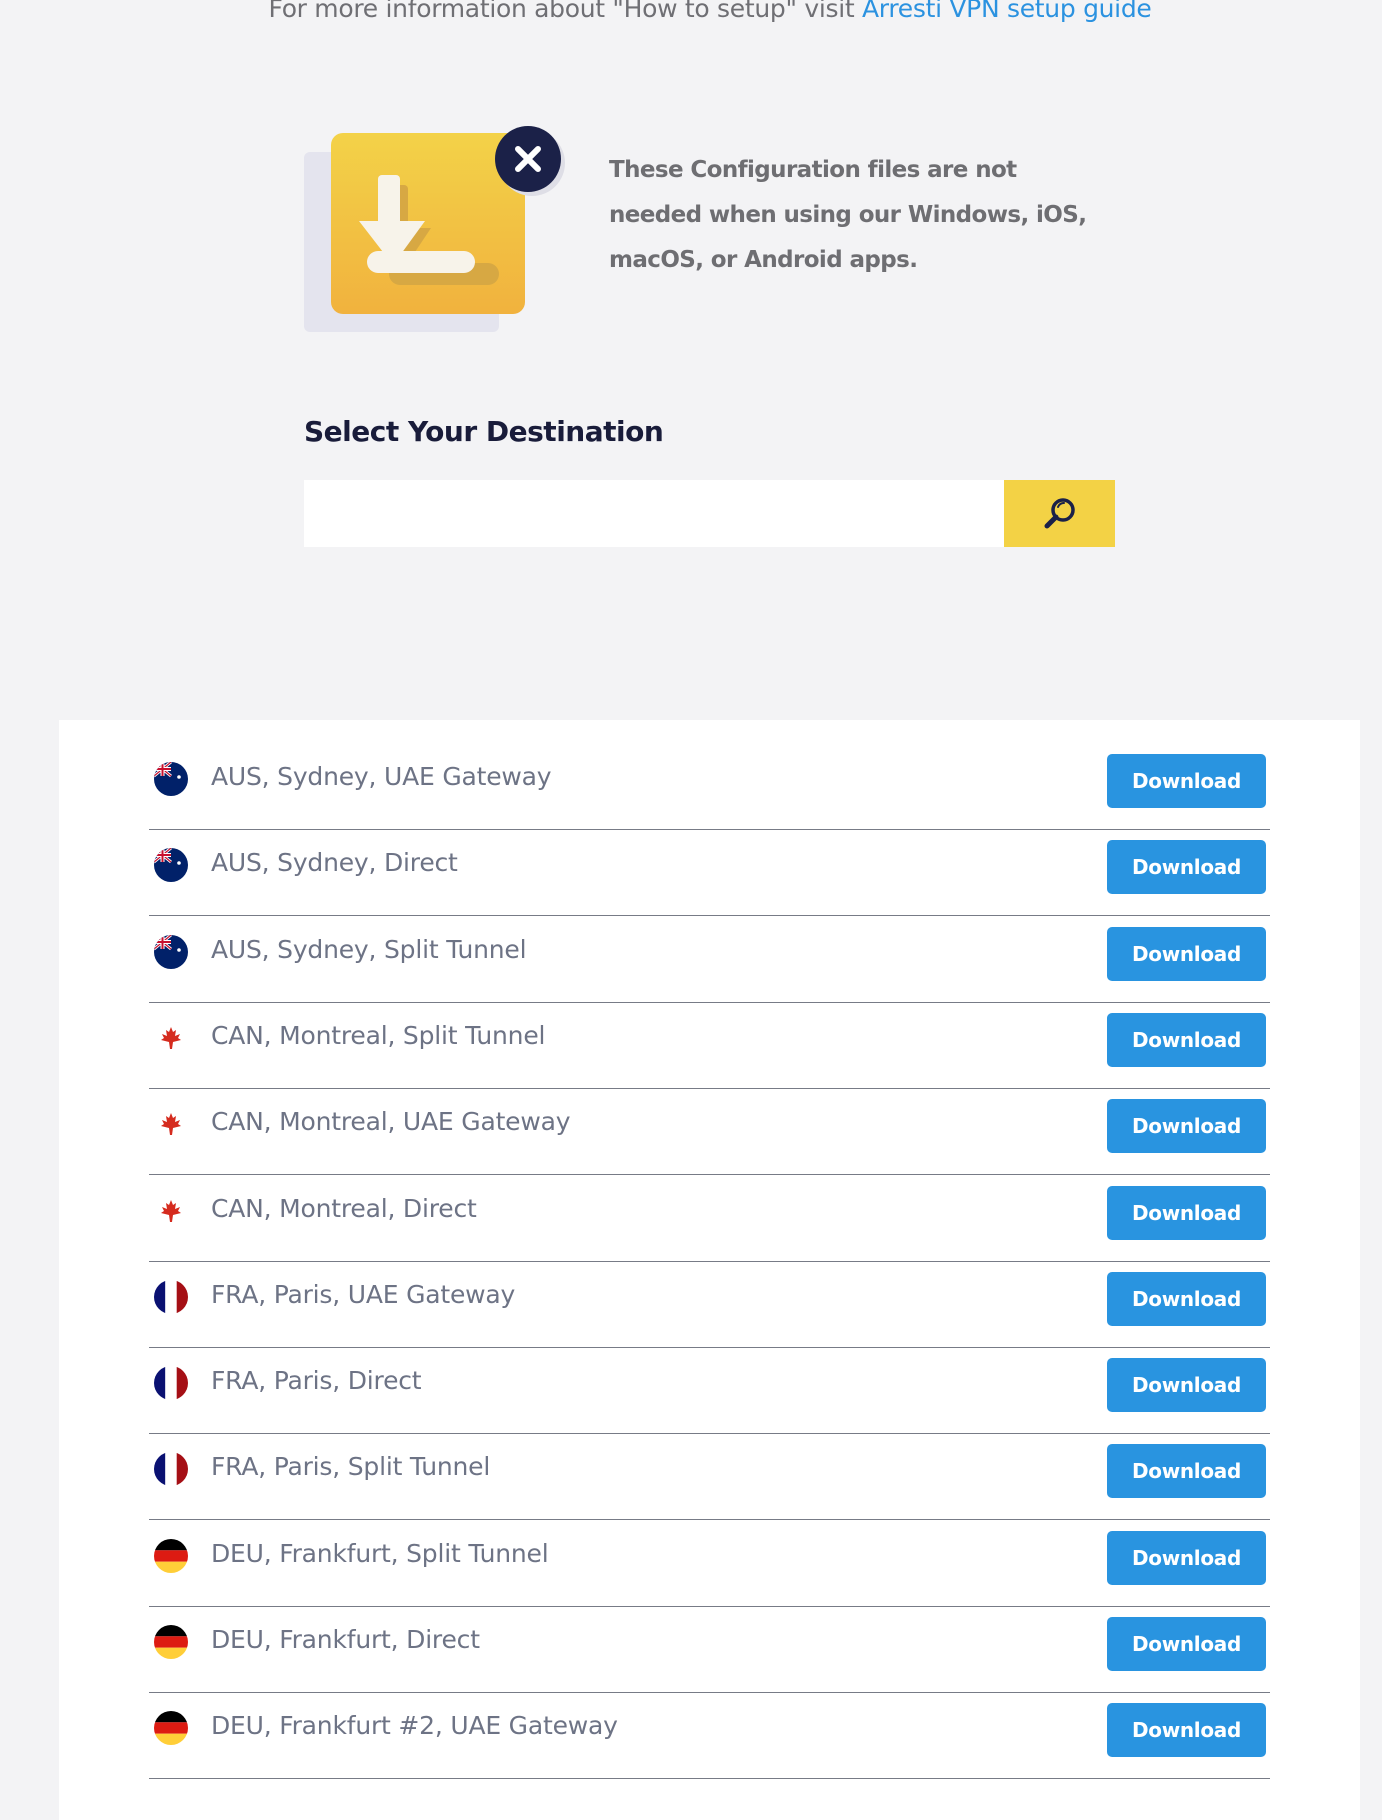 Image resolution: width=1382 pixels, height=1820 pixels. Describe the element at coordinates (709, 960) in the screenshot. I see `server-row: AUS, Sydney, Split Tunnel Download` at that location.